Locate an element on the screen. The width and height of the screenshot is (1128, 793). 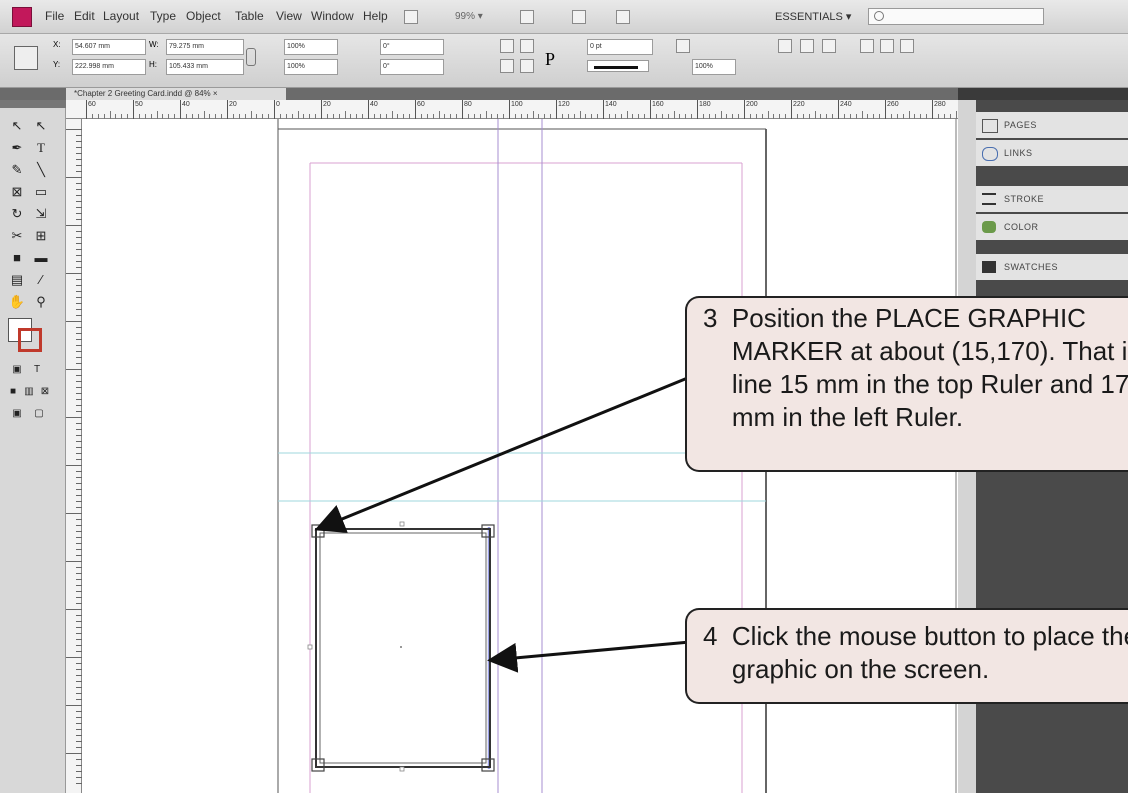
x-position-field: 54.607 mm is located at coordinates (109, 47).